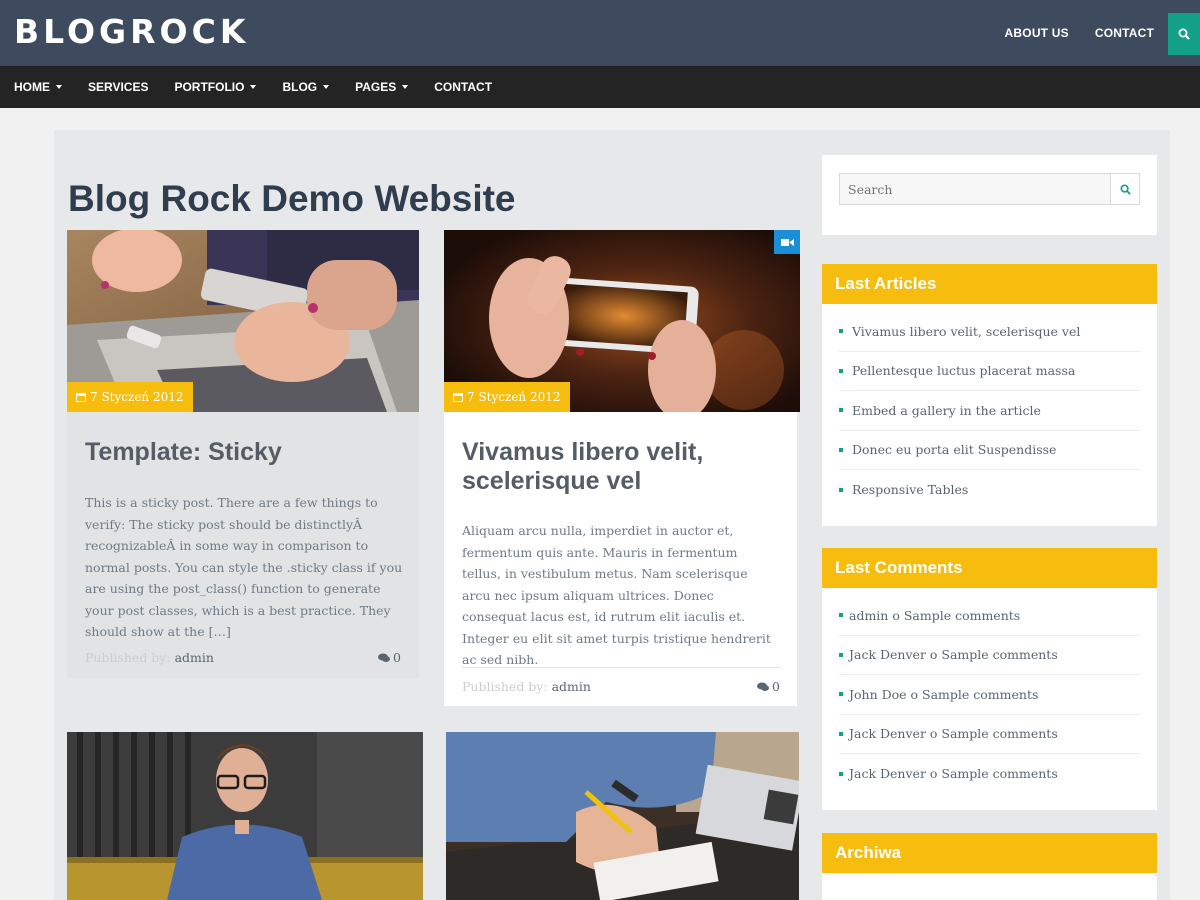  Describe the element at coordinates (975, 189) in the screenshot. I see `search-input` at that location.